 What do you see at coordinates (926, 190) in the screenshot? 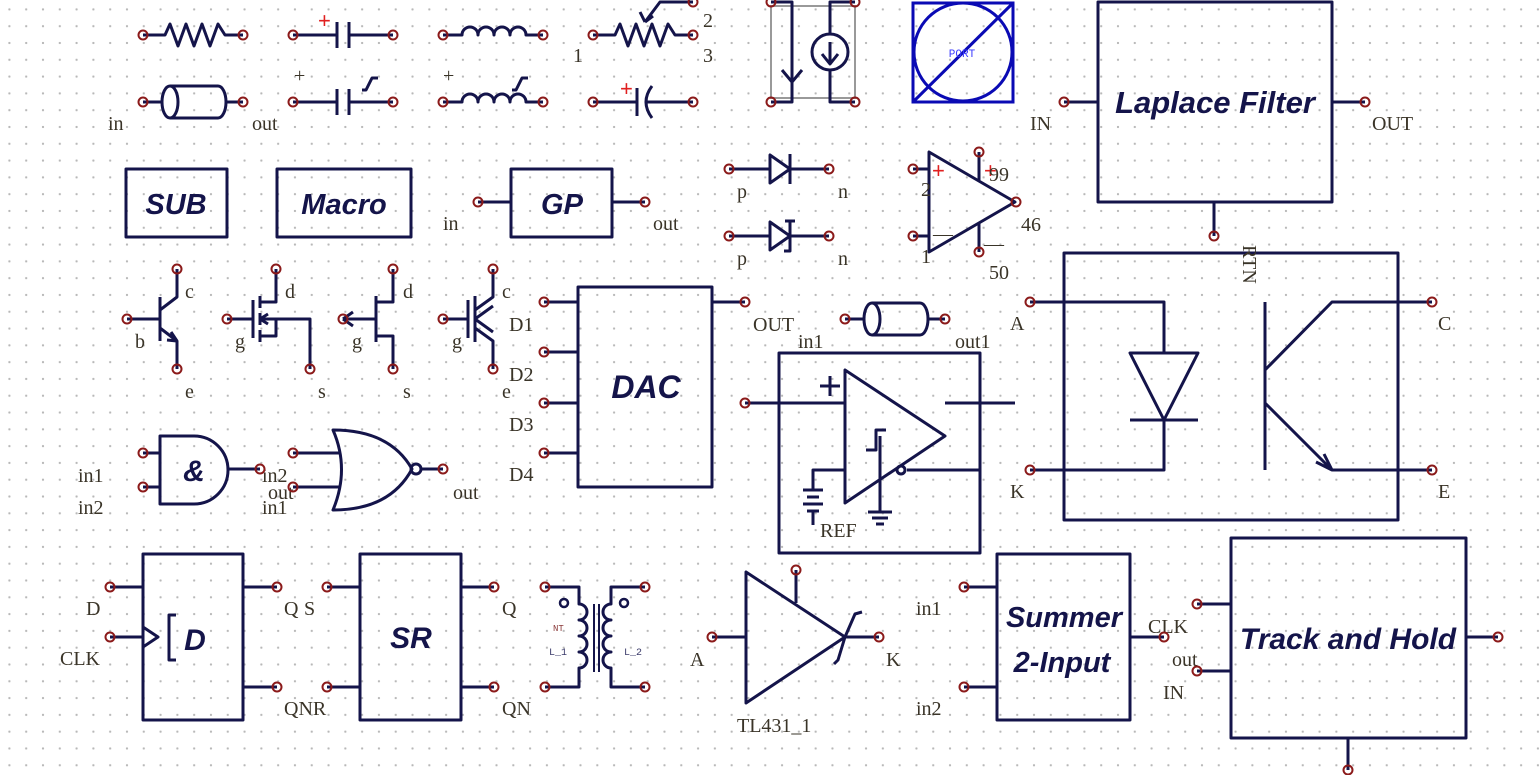
I see `pin-label: 2` at bounding box center [926, 190].